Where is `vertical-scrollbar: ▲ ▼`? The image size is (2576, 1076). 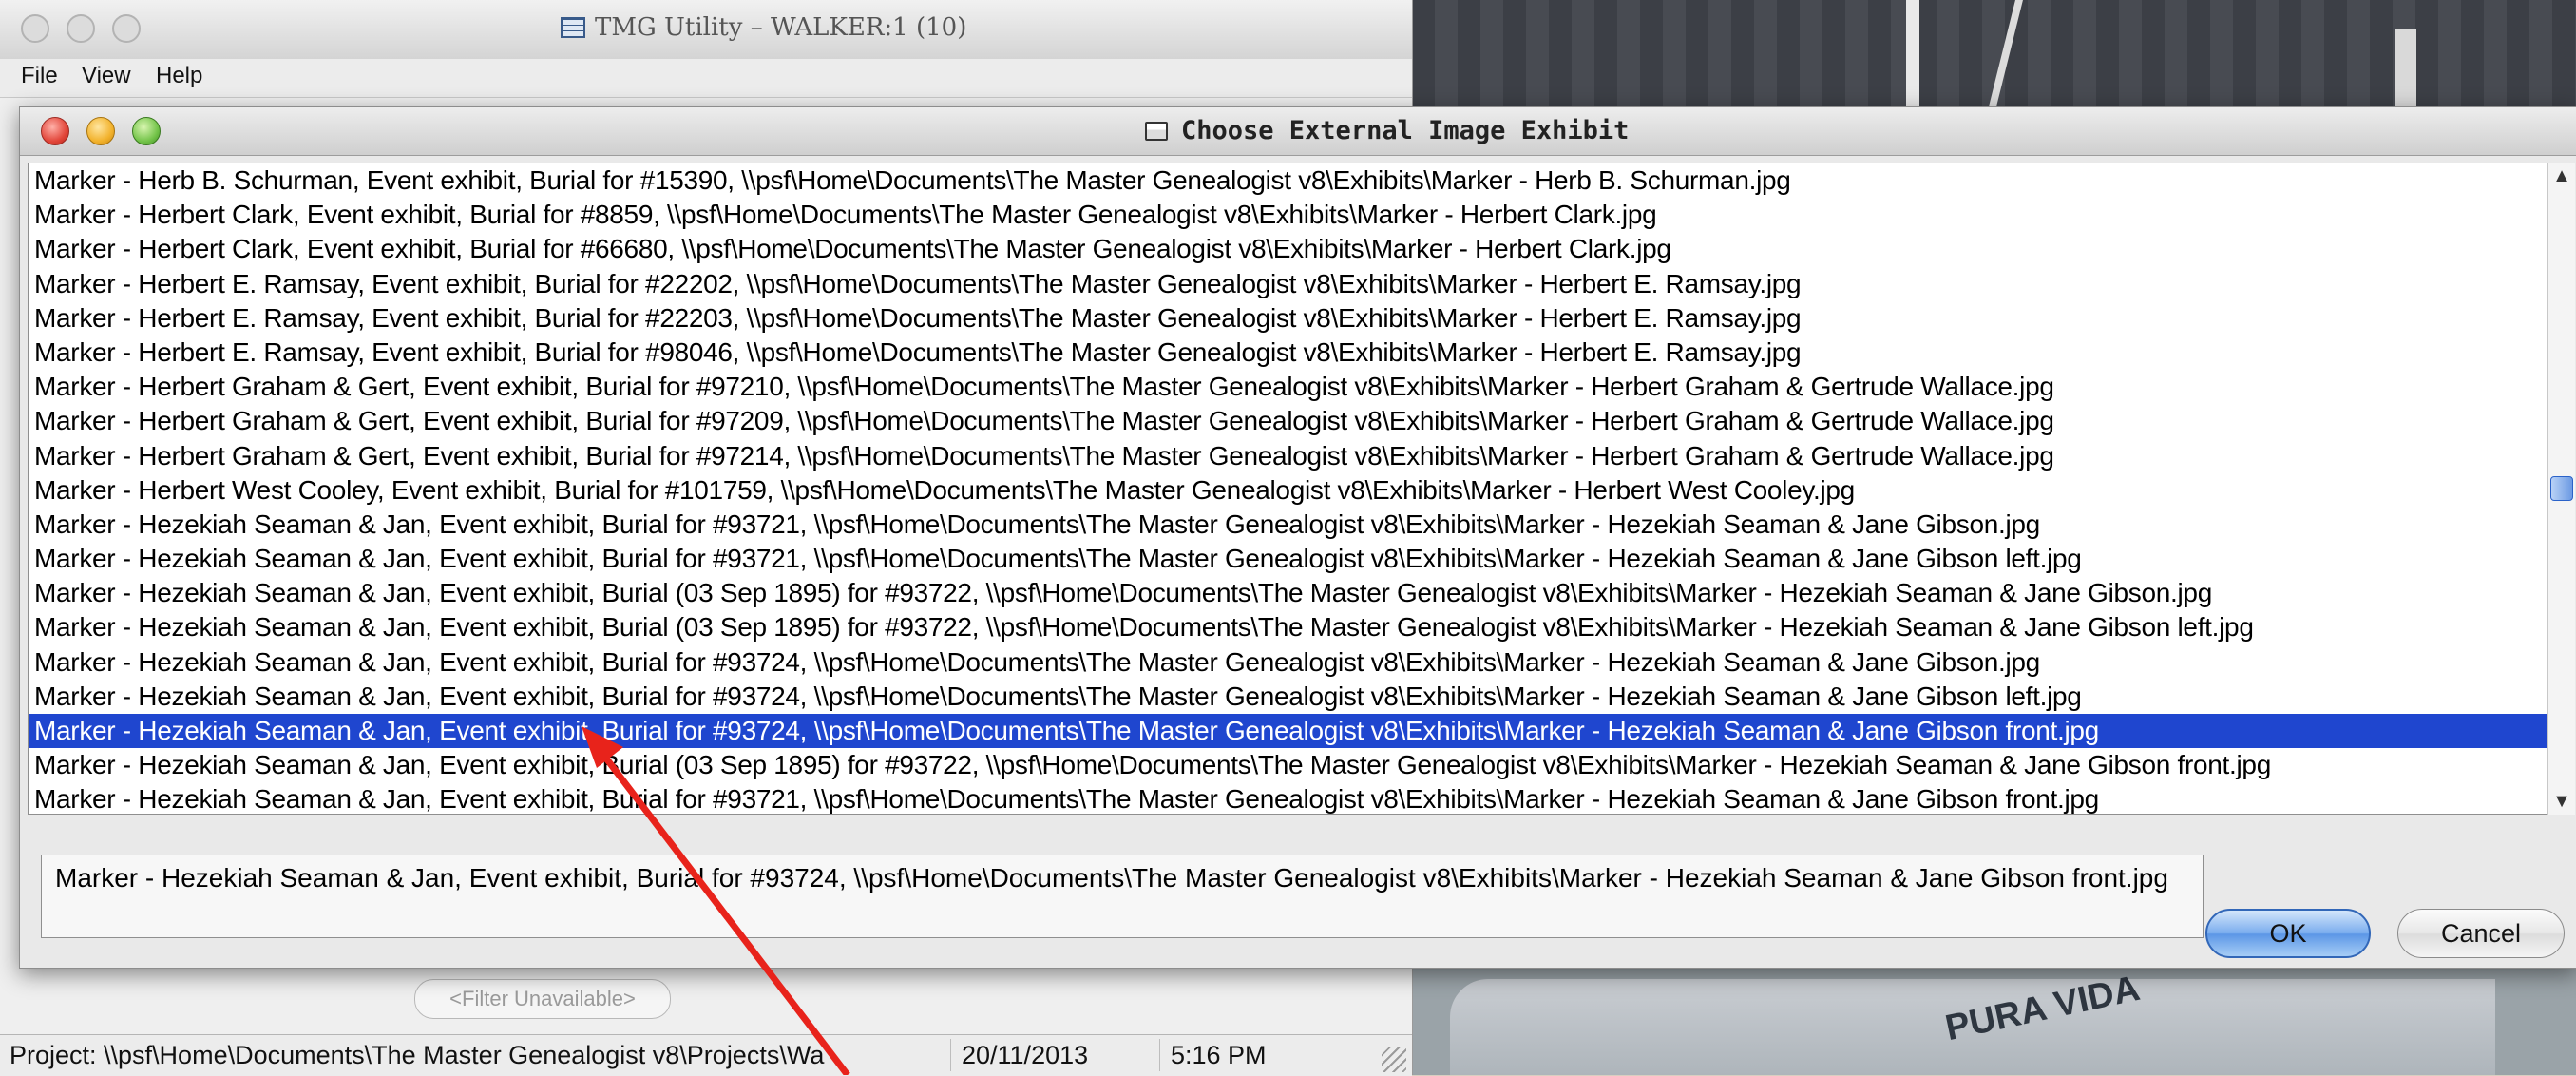 vertical-scrollbar: ▲ ▼ is located at coordinates (2561, 489).